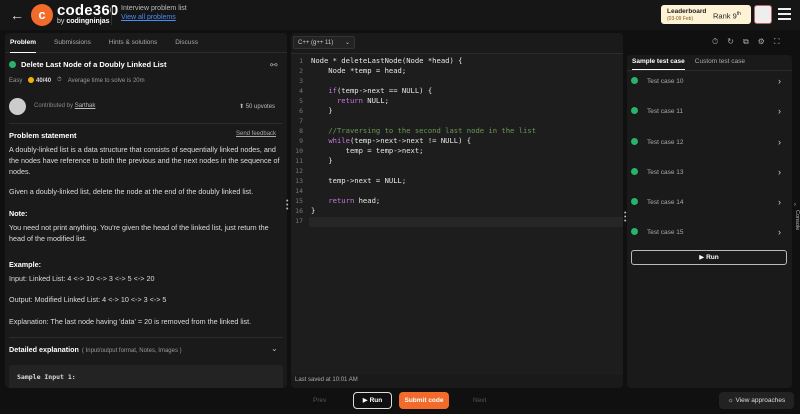 The height and width of the screenshot is (414, 800). Describe the element at coordinates (763, 14) in the screenshot. I see `user-avatar` at that location.